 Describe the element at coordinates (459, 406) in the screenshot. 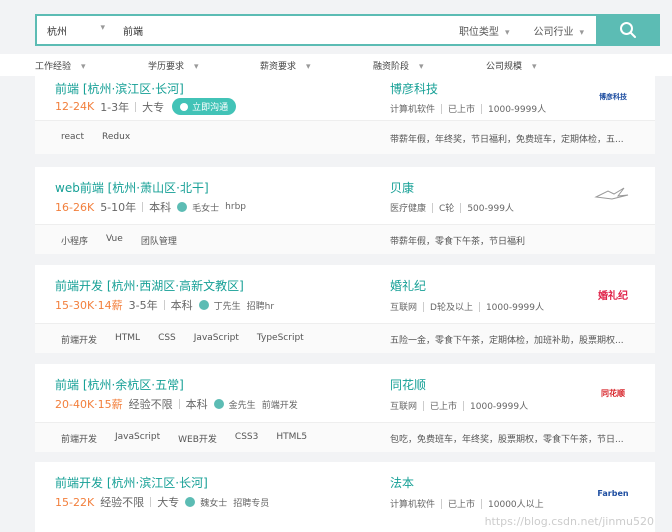

I see `company-info: 互联网 已上市 1000-9999人` at that location.